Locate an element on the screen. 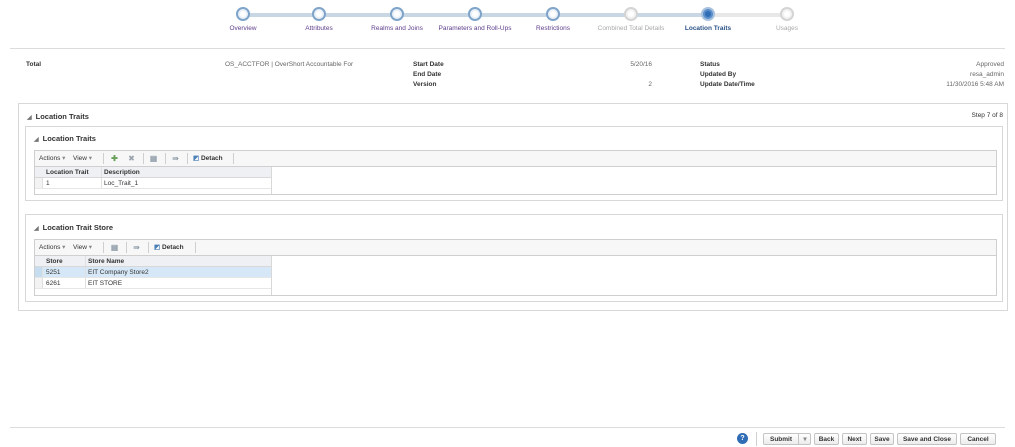 The image size is (1015, 447). save-and-close-button: Save and Close is located at coordinates (927, 439).